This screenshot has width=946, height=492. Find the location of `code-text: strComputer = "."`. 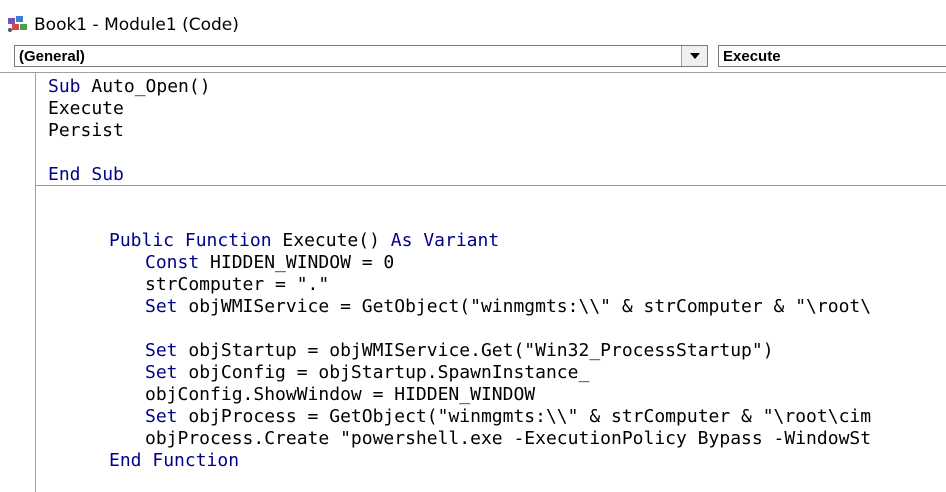

code-text: strComputer = "." is located at coordinates (237, 284).